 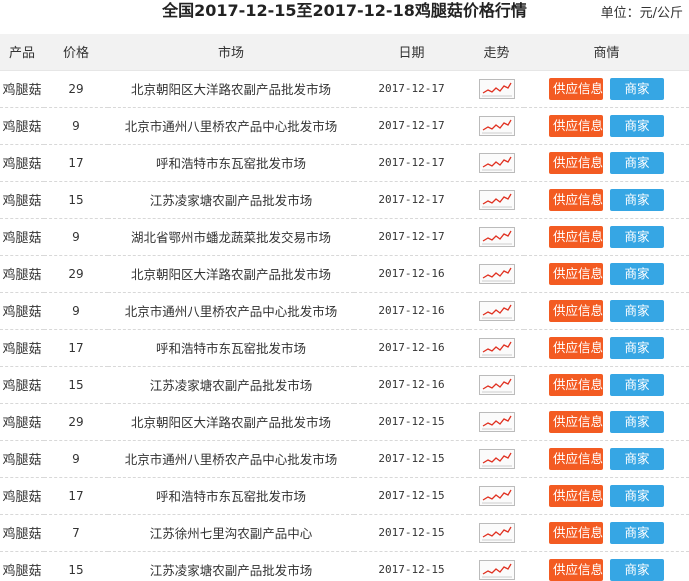 I want to click on table-row: 鸡腿菇 17 呼和浩特市东瓦窑批发市场 2017-12-15 供应信息 商家, so click(x=344, y=496).